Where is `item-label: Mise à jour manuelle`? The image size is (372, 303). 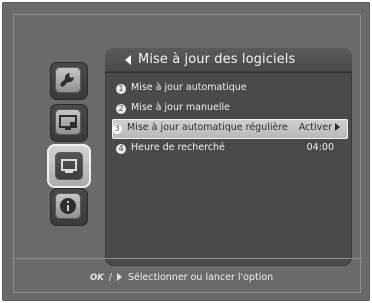
item-label: Mise à jour manuelle is located at coordinates (180, 107).